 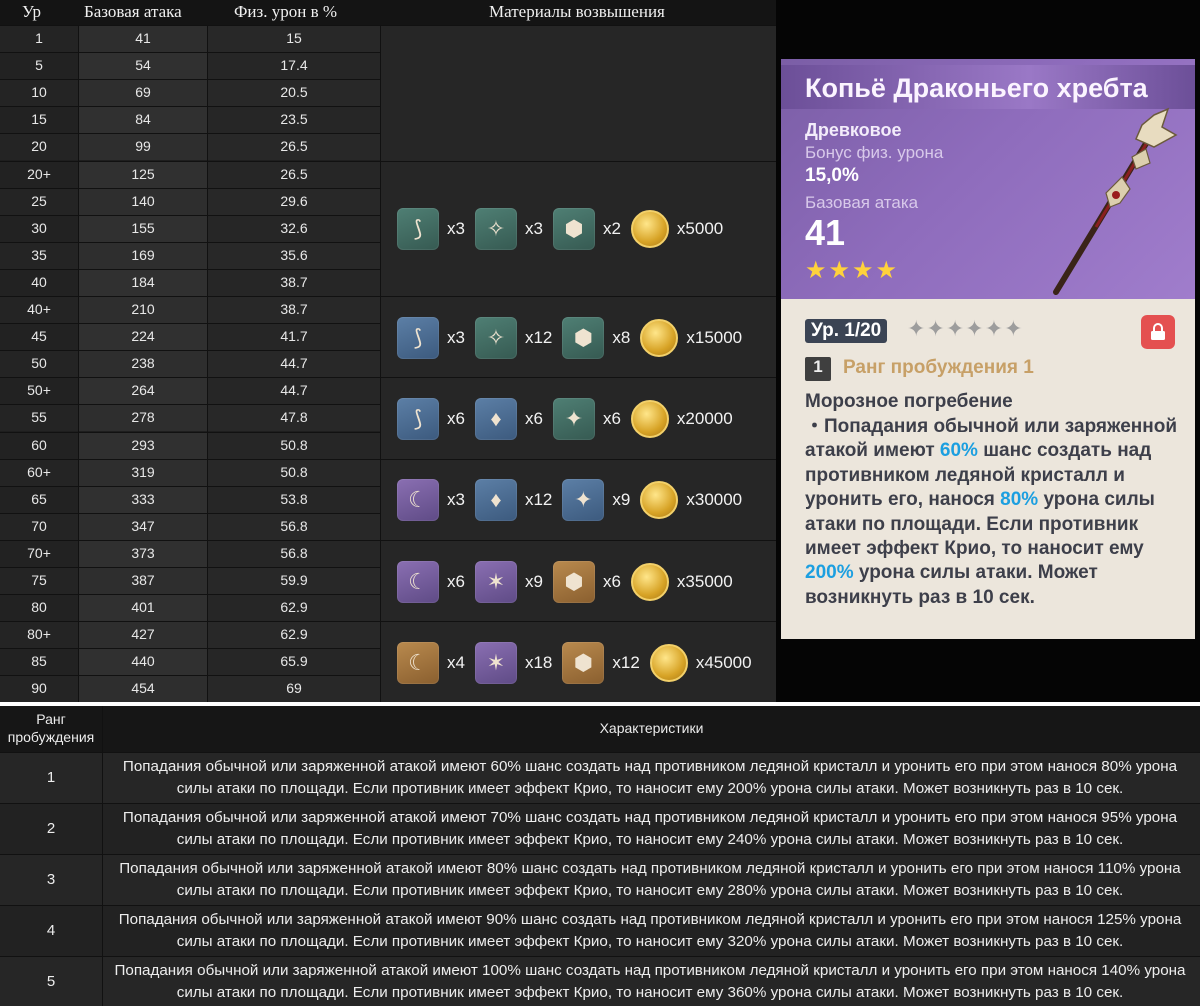 I want to click on header-level: Ур, so click(x=32, y=11).